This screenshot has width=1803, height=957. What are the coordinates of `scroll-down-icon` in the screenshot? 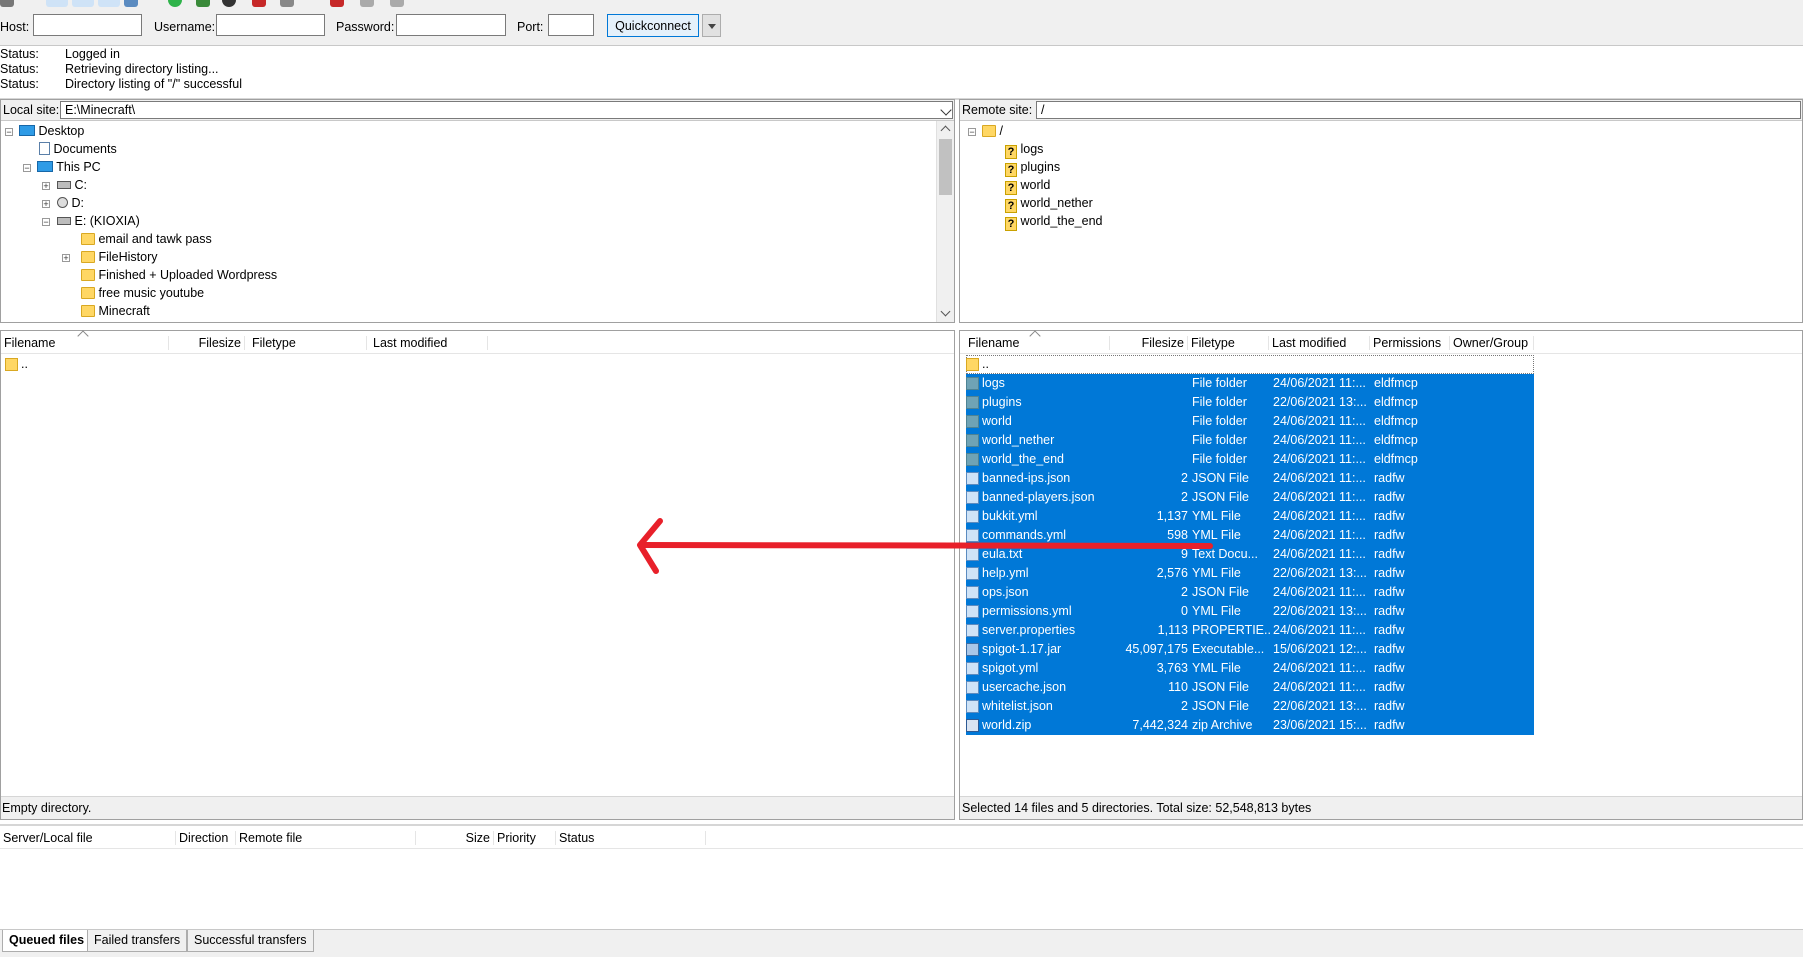 It's located at (945, 311).